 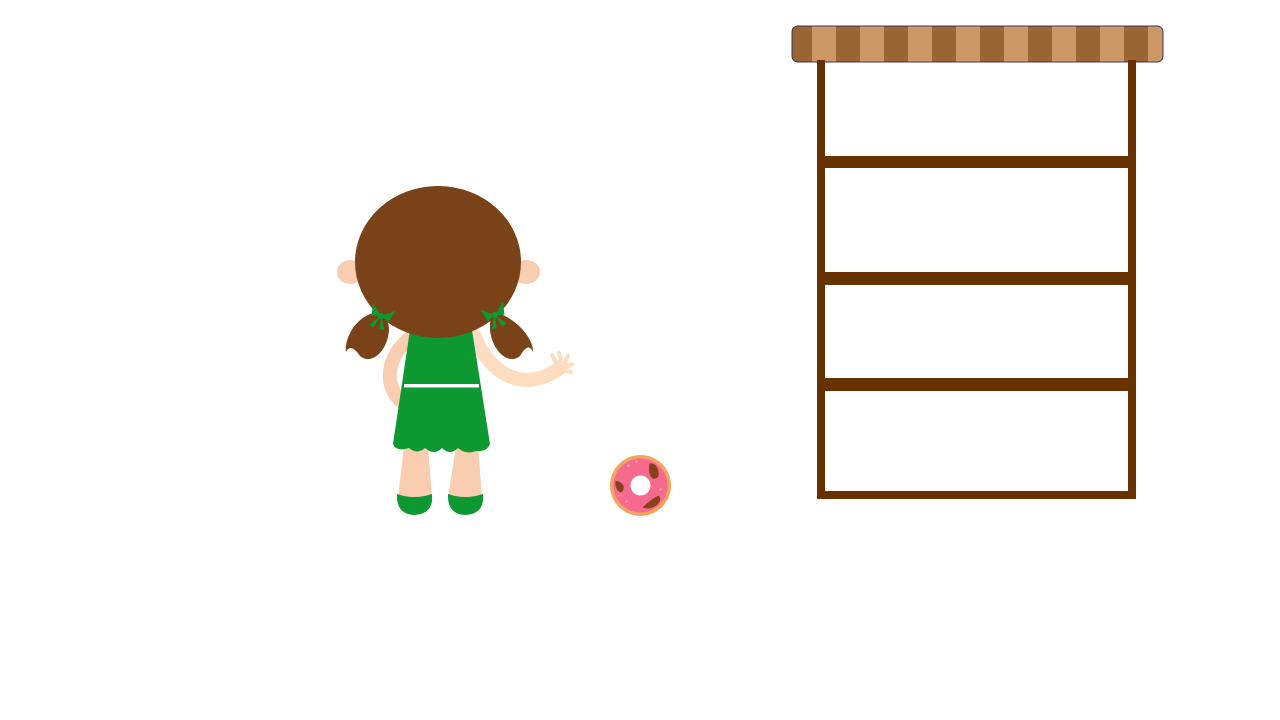 What do you see at coordinates (562, 362) in the screenshot?
I see `right-hand` at bounding box center [562, 362].